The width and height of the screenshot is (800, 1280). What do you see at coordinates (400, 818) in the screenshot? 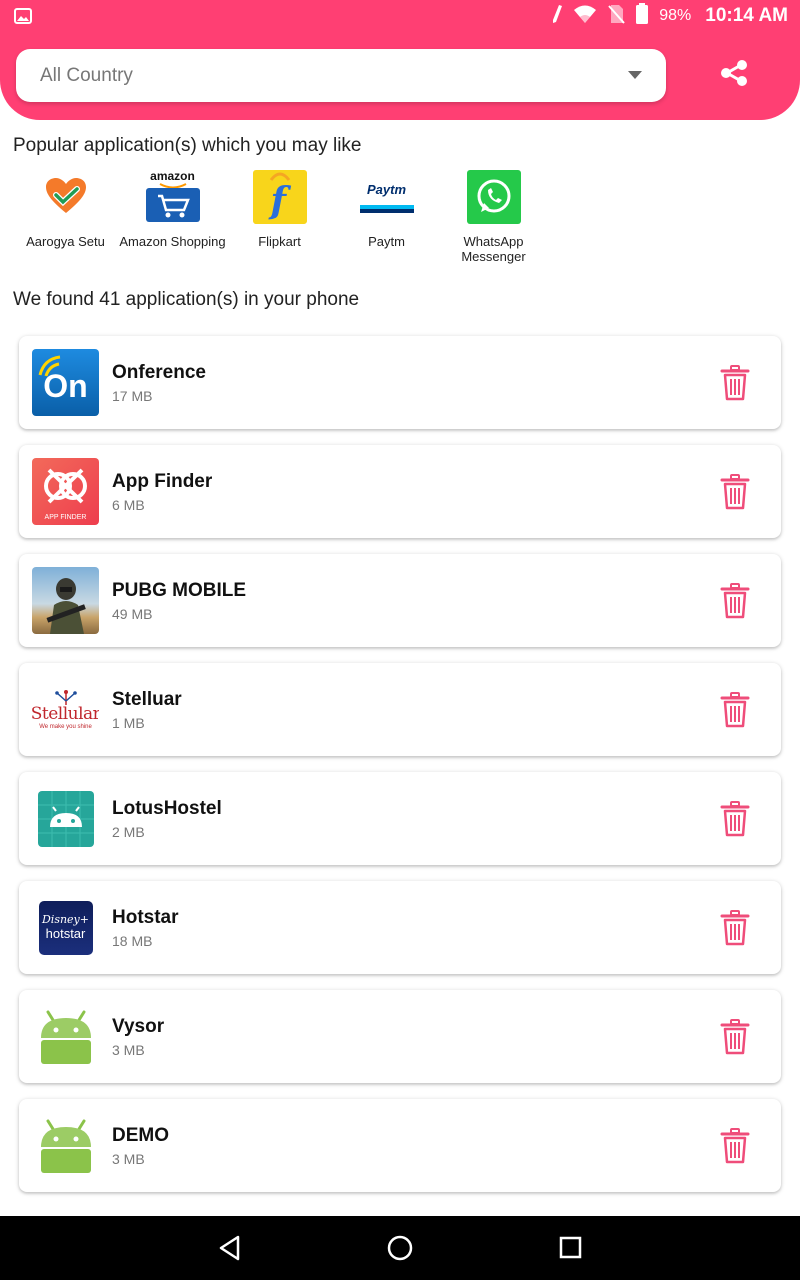
I see `app-row-lotushostel: LotusHostel 2 MB` at bounding box center [400, 818].